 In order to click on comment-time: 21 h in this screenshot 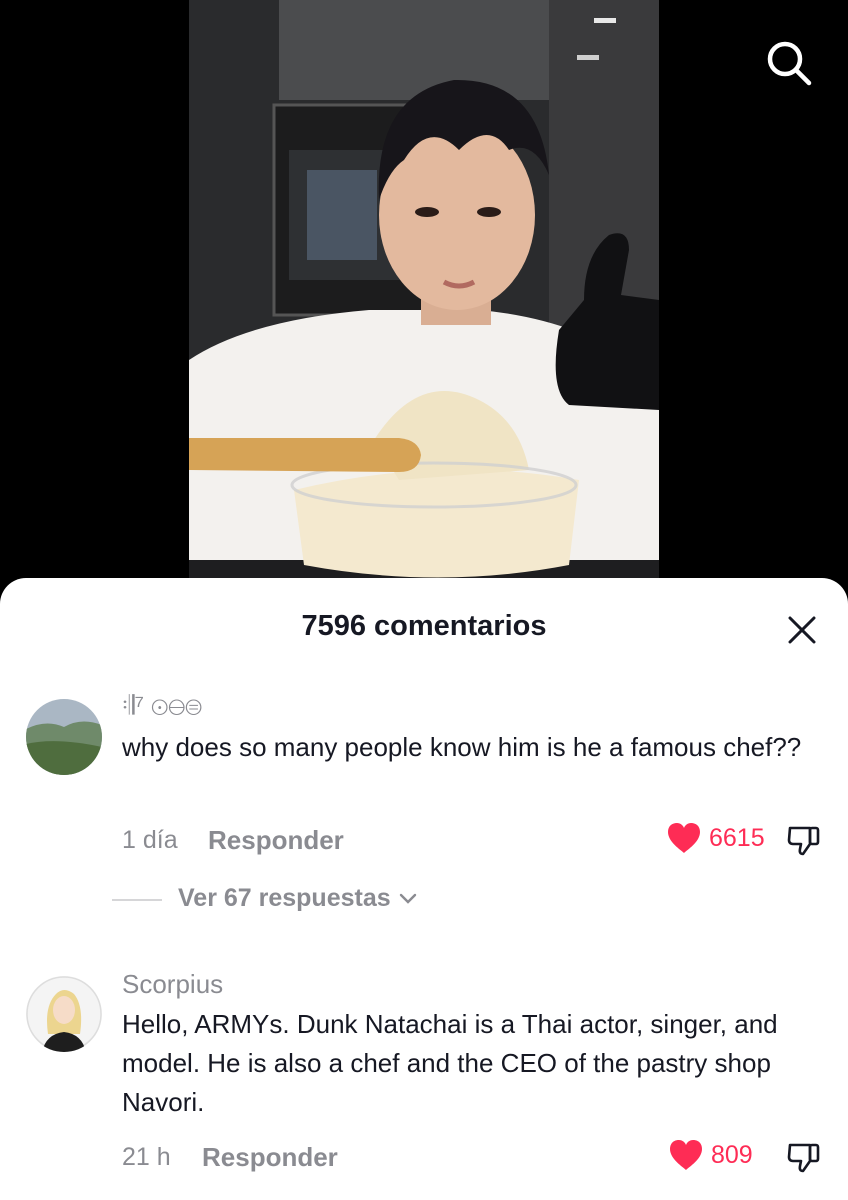, I will do `click(146, 1157)`.